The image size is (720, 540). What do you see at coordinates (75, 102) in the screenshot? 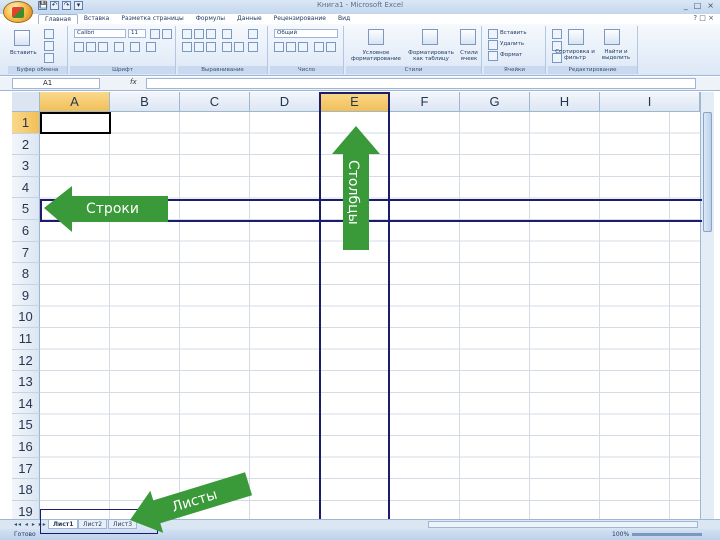
I see `column-header-a: A` at bounding box center [75, 102].